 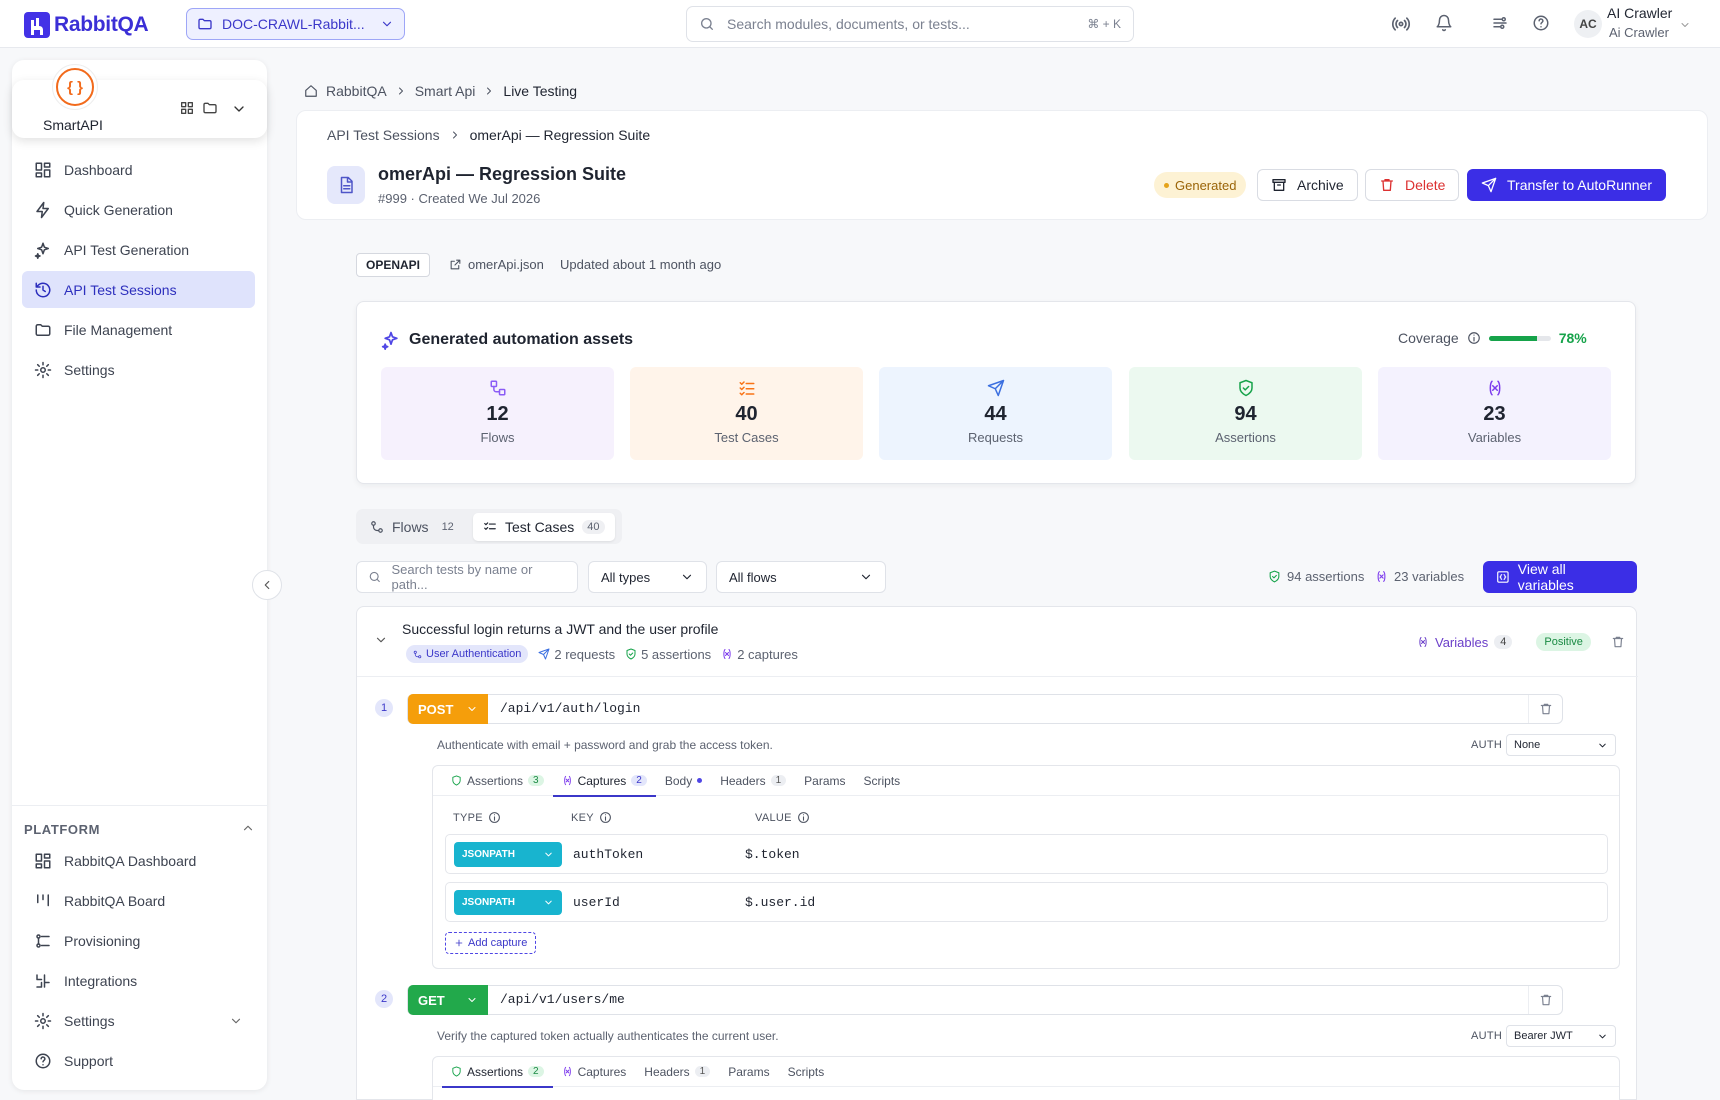 What do you see at coordinates (138, 940) in the screenshot?
I see `sidebar-item-provisioning: Provisioning` at bounding box center [138, 940].